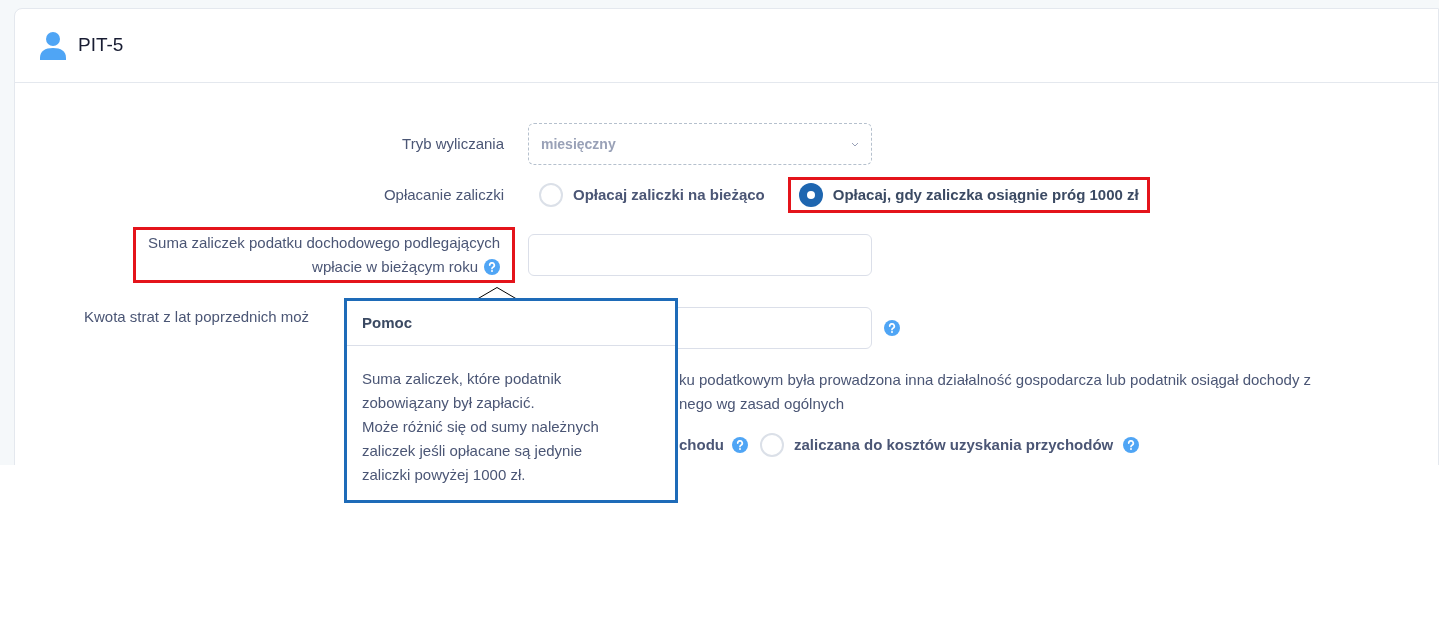 This screenshot has height=630, width=1439. Describe the element at coordinates (395, 267) in the screenshot. I see `field-label: wpłacie w bieżącym roku` at that location.